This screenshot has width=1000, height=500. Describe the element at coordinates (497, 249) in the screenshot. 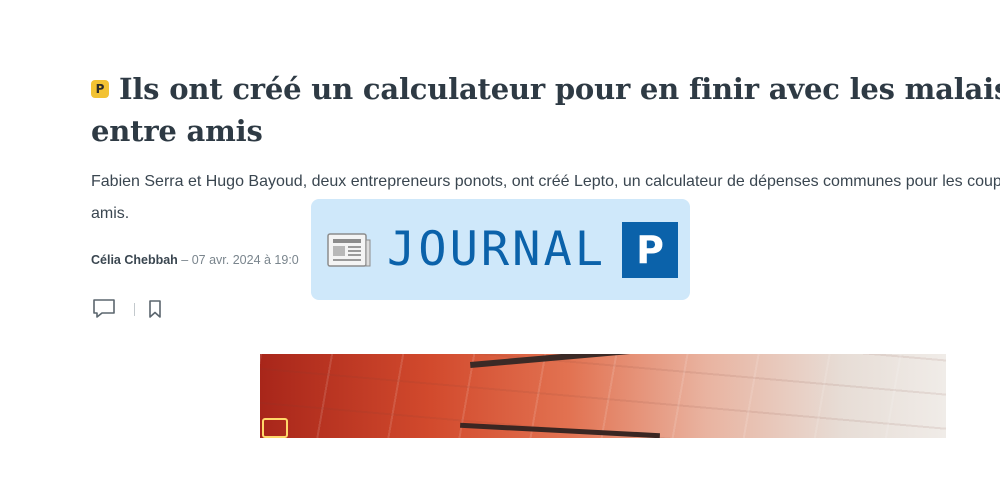

I see `journal-wordmark: JOURNAL` at that location.